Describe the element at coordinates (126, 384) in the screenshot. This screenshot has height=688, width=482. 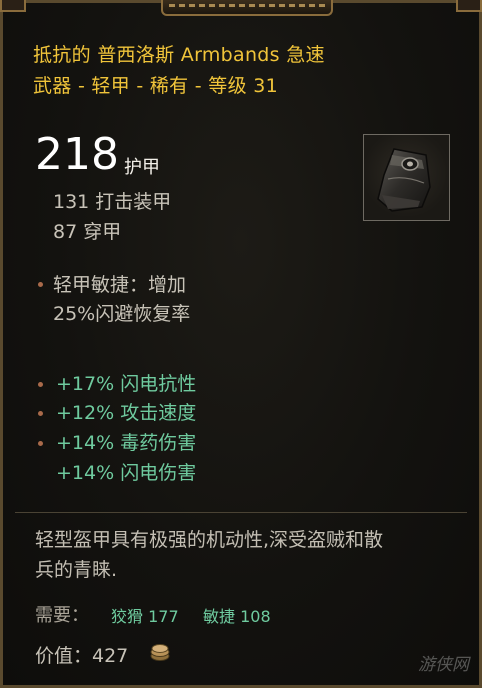
I see `affix-lightning-resistance: +17% 闪电抗性` at that location.